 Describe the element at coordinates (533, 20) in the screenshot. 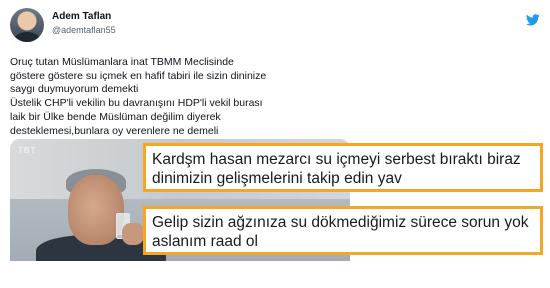

I see `twitter-bird-icon` at that location.